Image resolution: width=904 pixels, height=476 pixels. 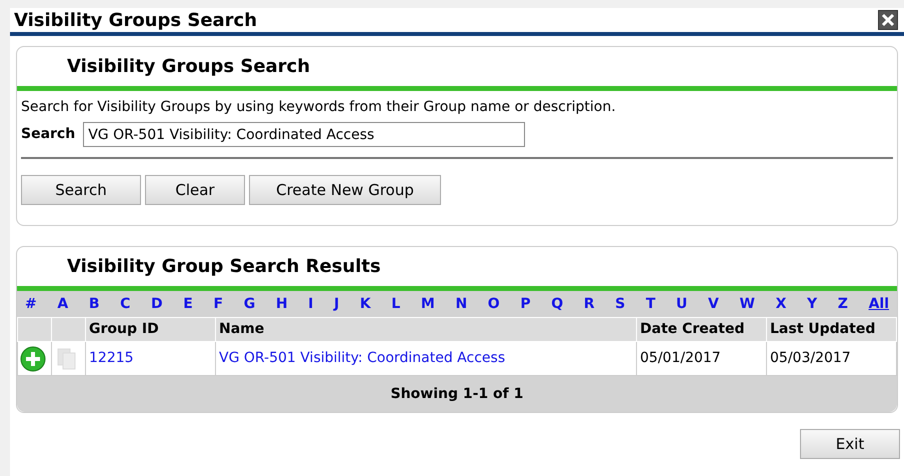 What do you see at coordinates (218, 304) in the screenshot?
I see `letter-filter-link: F` at bounding box center [218, 304].